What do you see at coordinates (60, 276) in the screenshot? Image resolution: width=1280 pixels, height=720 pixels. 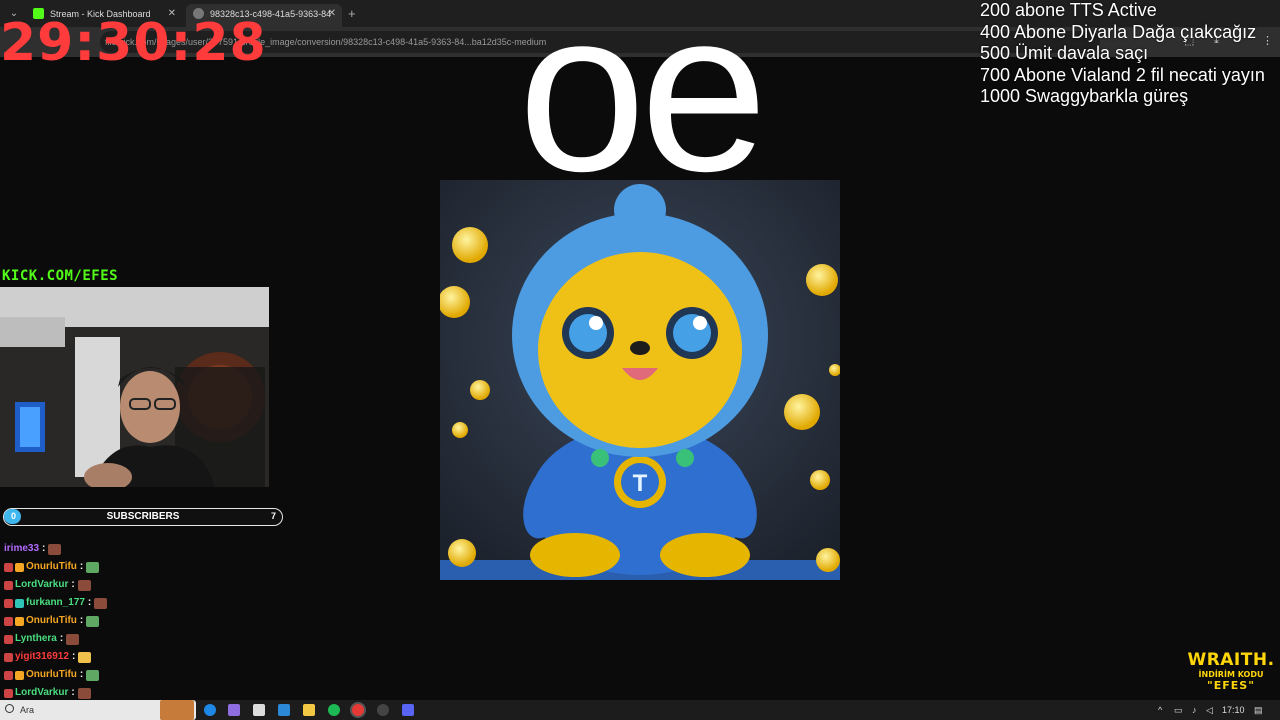 I see `channel-url: KICK.COM/EFES` at bounding box center [60, 276].